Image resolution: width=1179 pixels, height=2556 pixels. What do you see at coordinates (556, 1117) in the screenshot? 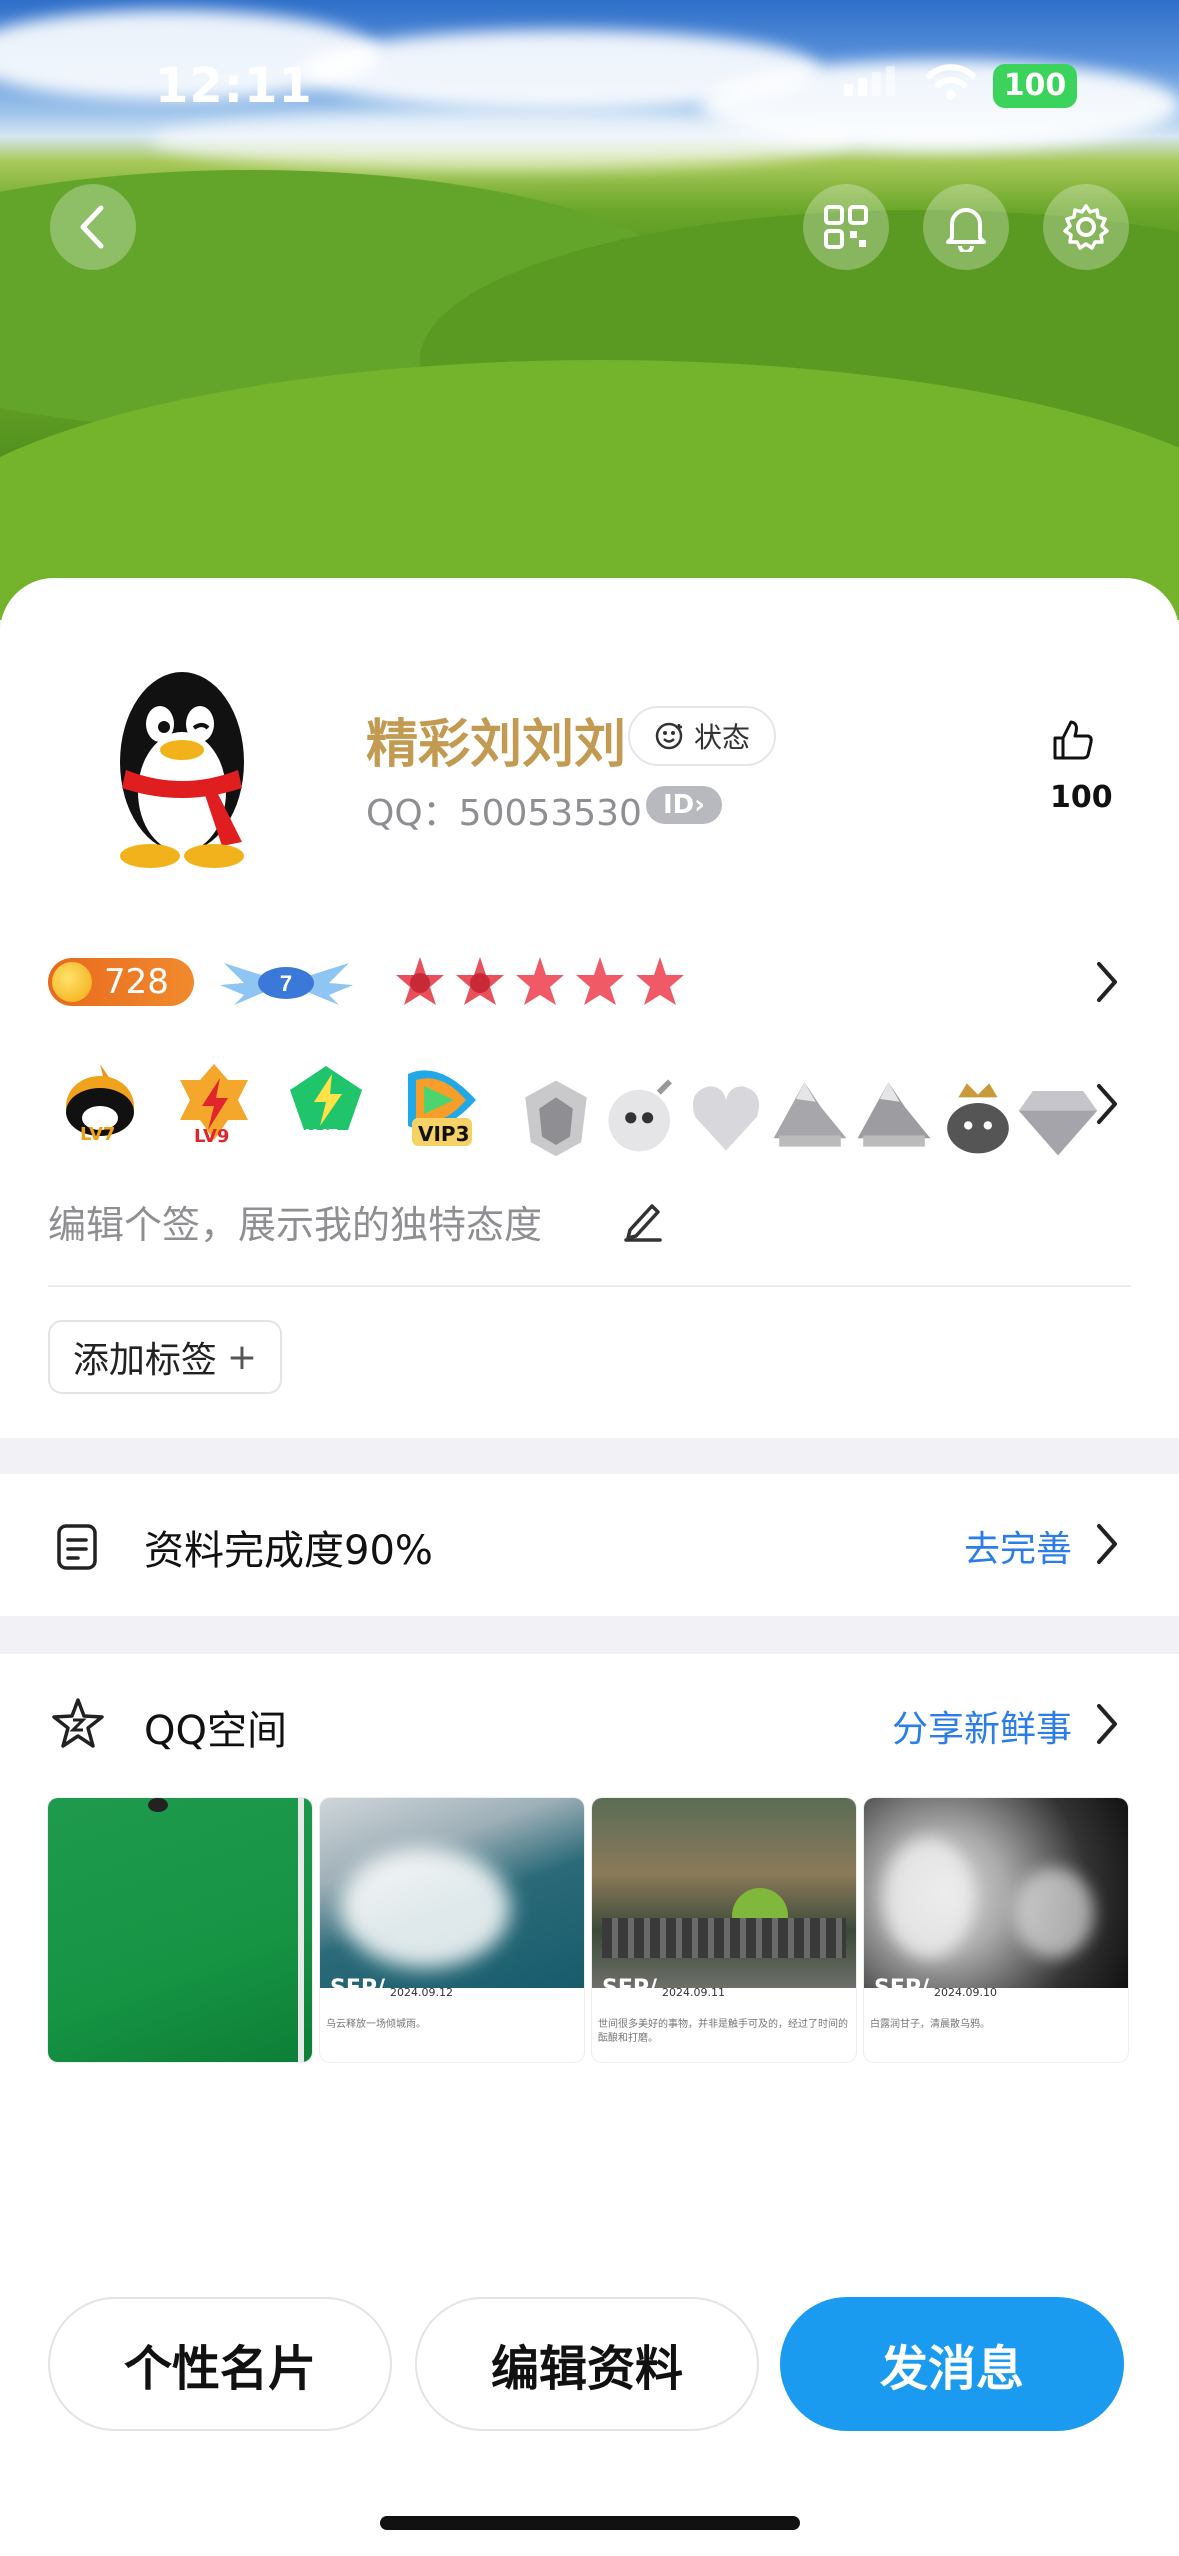
I see `gray-shield-badge` at bounding box center [556, 1117].